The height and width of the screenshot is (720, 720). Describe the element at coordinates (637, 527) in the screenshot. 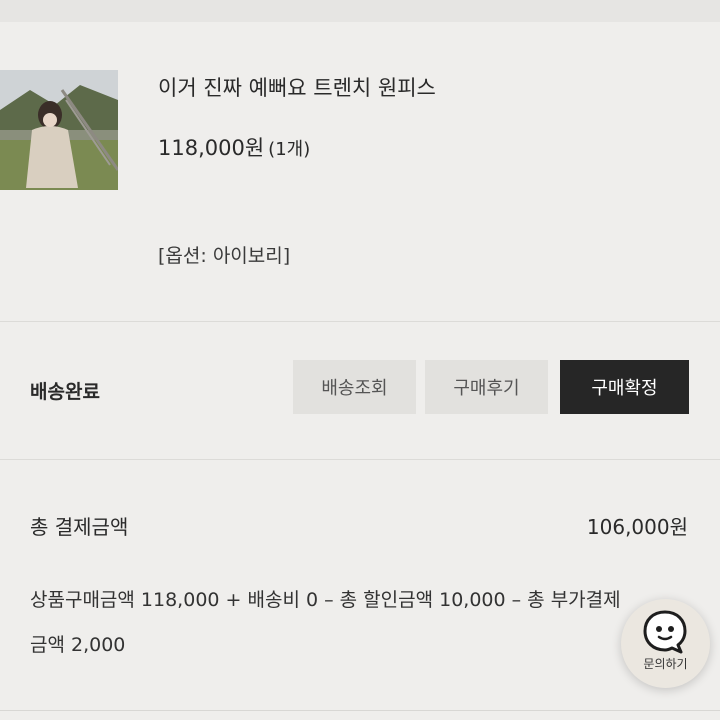

I see `total-payment-amount: 106,000원` at that location.